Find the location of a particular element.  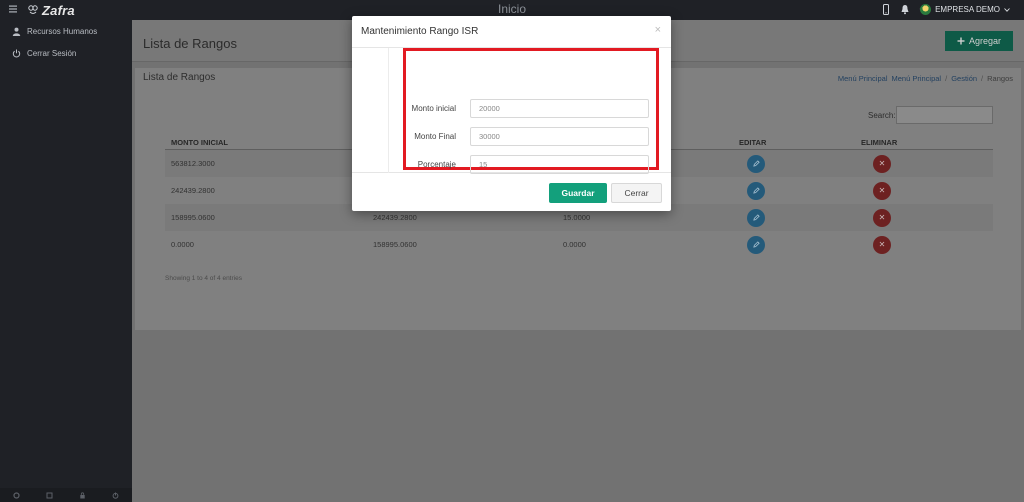

panel-title: Lista de Rangos is located at coordinates (179, 77).